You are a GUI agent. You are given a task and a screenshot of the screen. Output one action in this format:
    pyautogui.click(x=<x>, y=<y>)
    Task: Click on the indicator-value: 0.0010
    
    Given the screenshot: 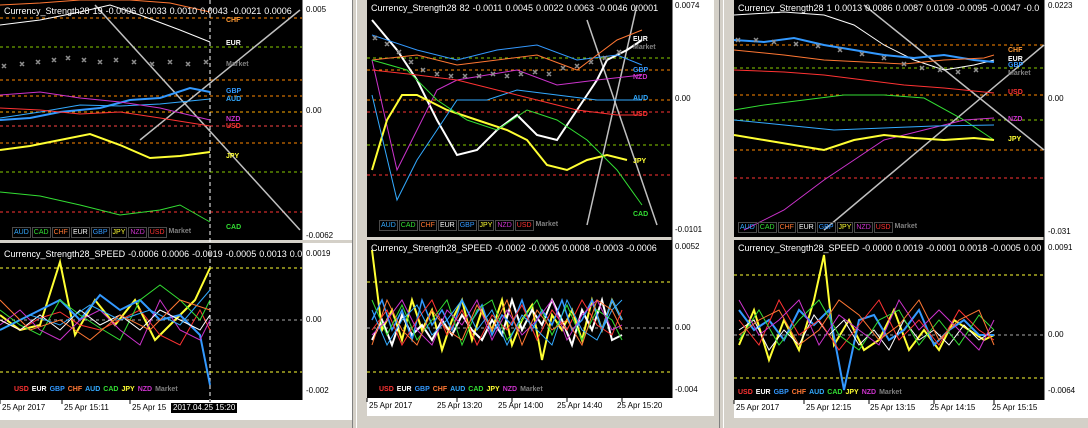 What is the action you would take?
    pyautogui.click(x=183, y=11)
    